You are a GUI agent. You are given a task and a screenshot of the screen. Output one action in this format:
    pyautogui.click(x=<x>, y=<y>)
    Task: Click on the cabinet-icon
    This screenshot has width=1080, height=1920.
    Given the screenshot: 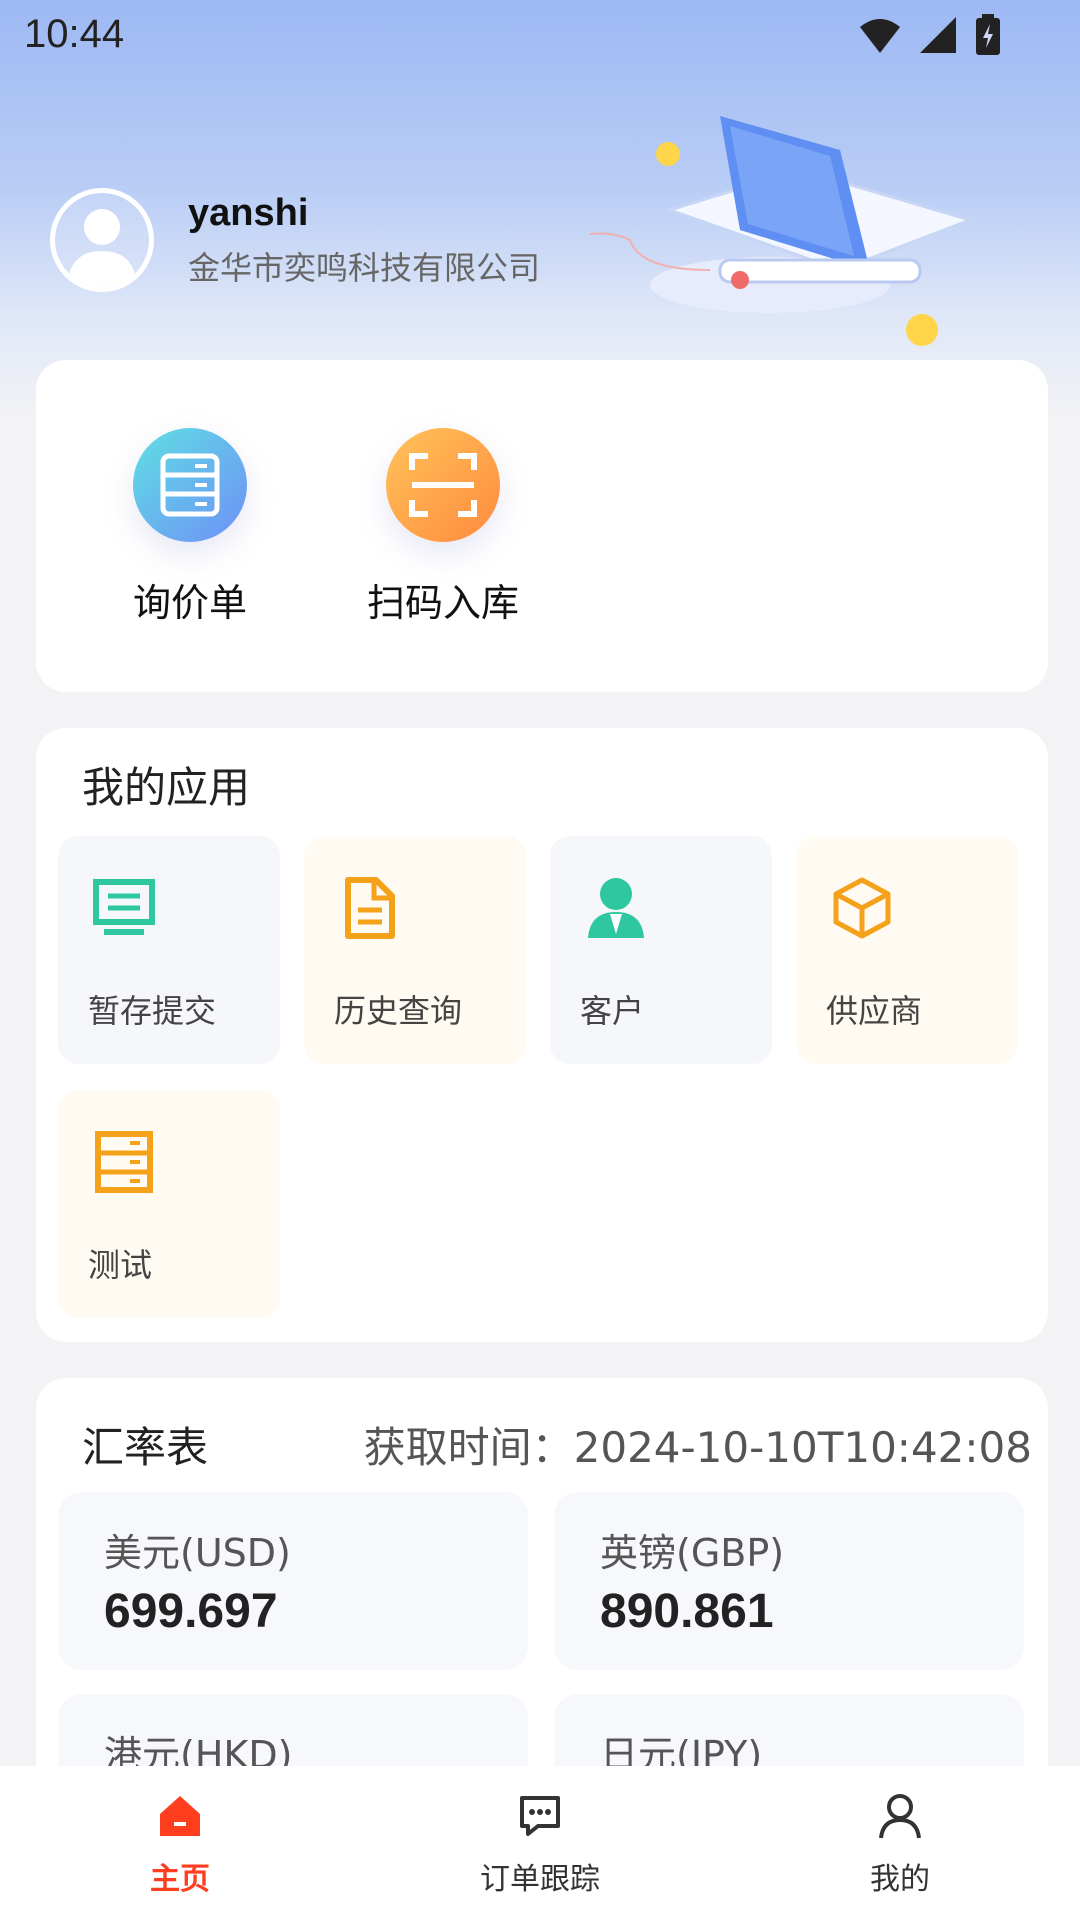 What is the action you would take?
    pyautogui.click(x=124, y=1162)
    